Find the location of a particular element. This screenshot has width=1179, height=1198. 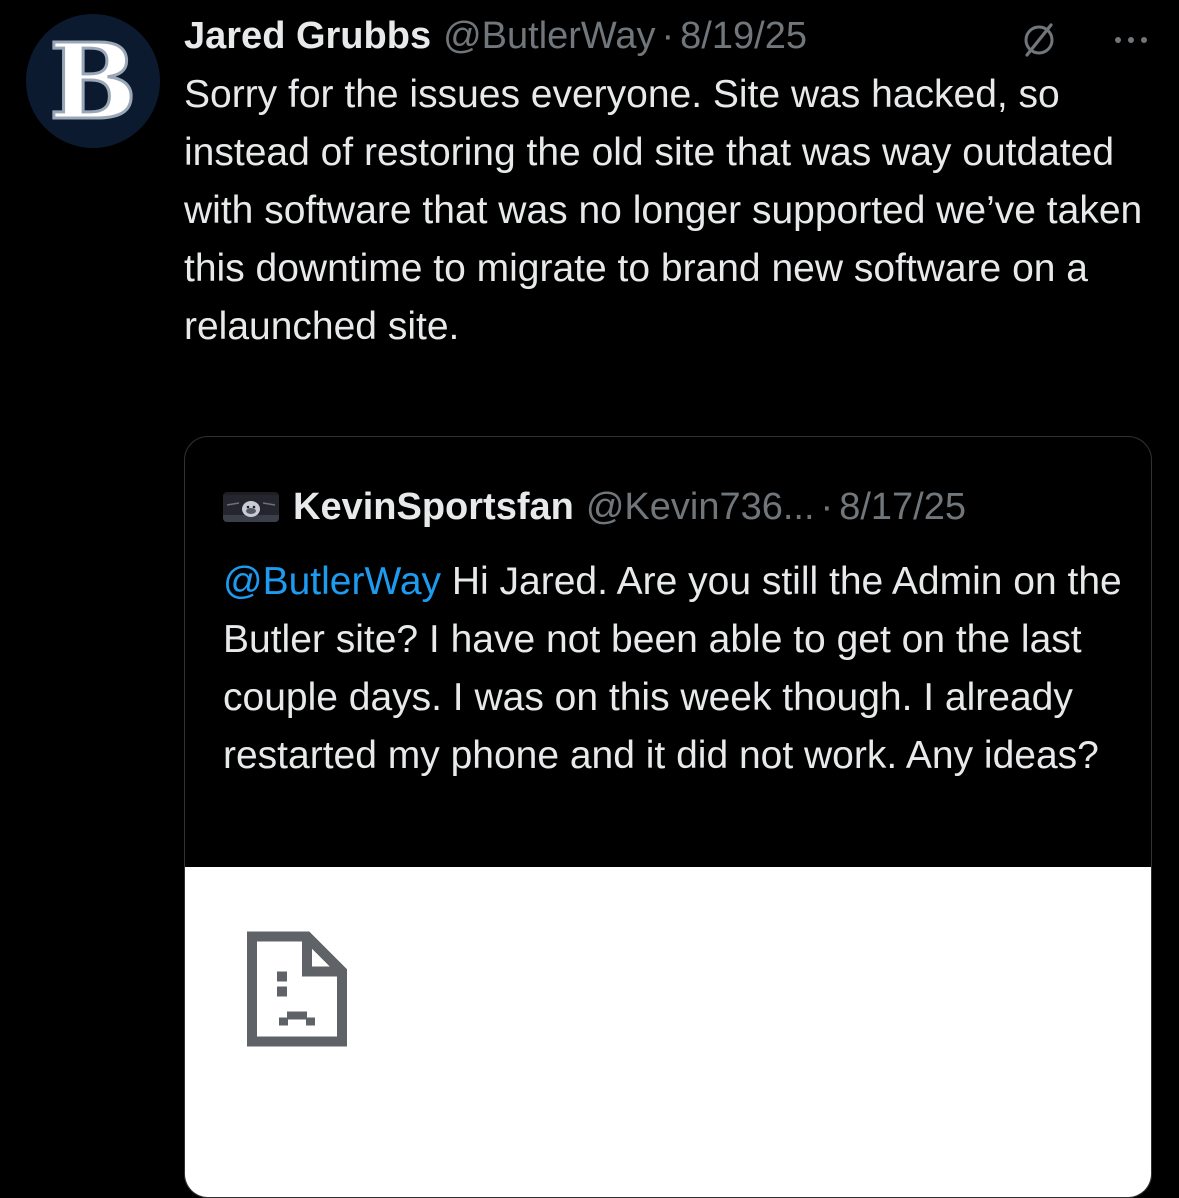

quoted-tweet-header: KevinSportsfan @Kevin736... · 8/17/25 is located at coordinates (677, 507).